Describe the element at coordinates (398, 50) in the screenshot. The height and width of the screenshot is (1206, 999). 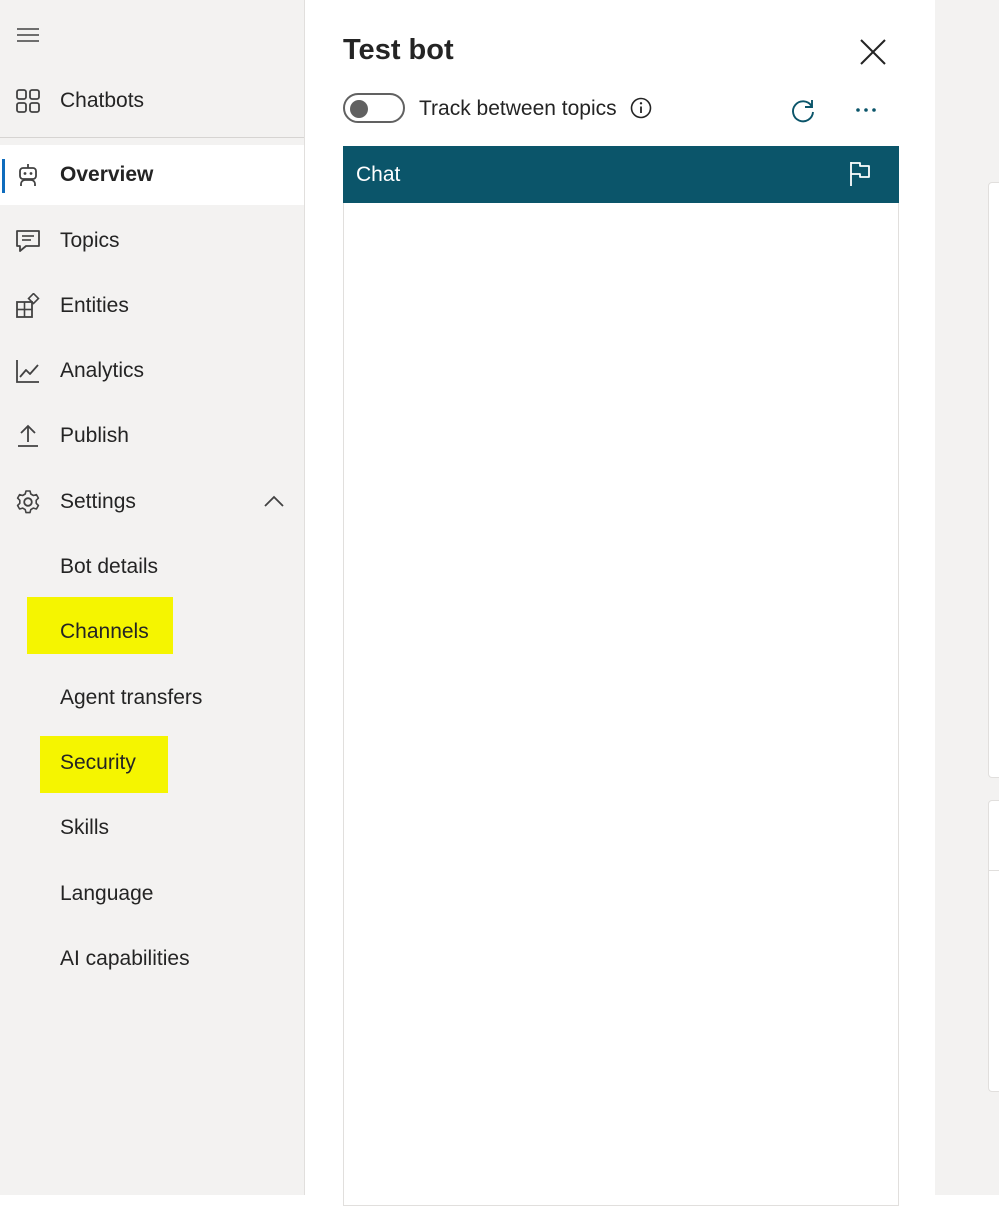
I see `panel-title: Test bot` at that location.